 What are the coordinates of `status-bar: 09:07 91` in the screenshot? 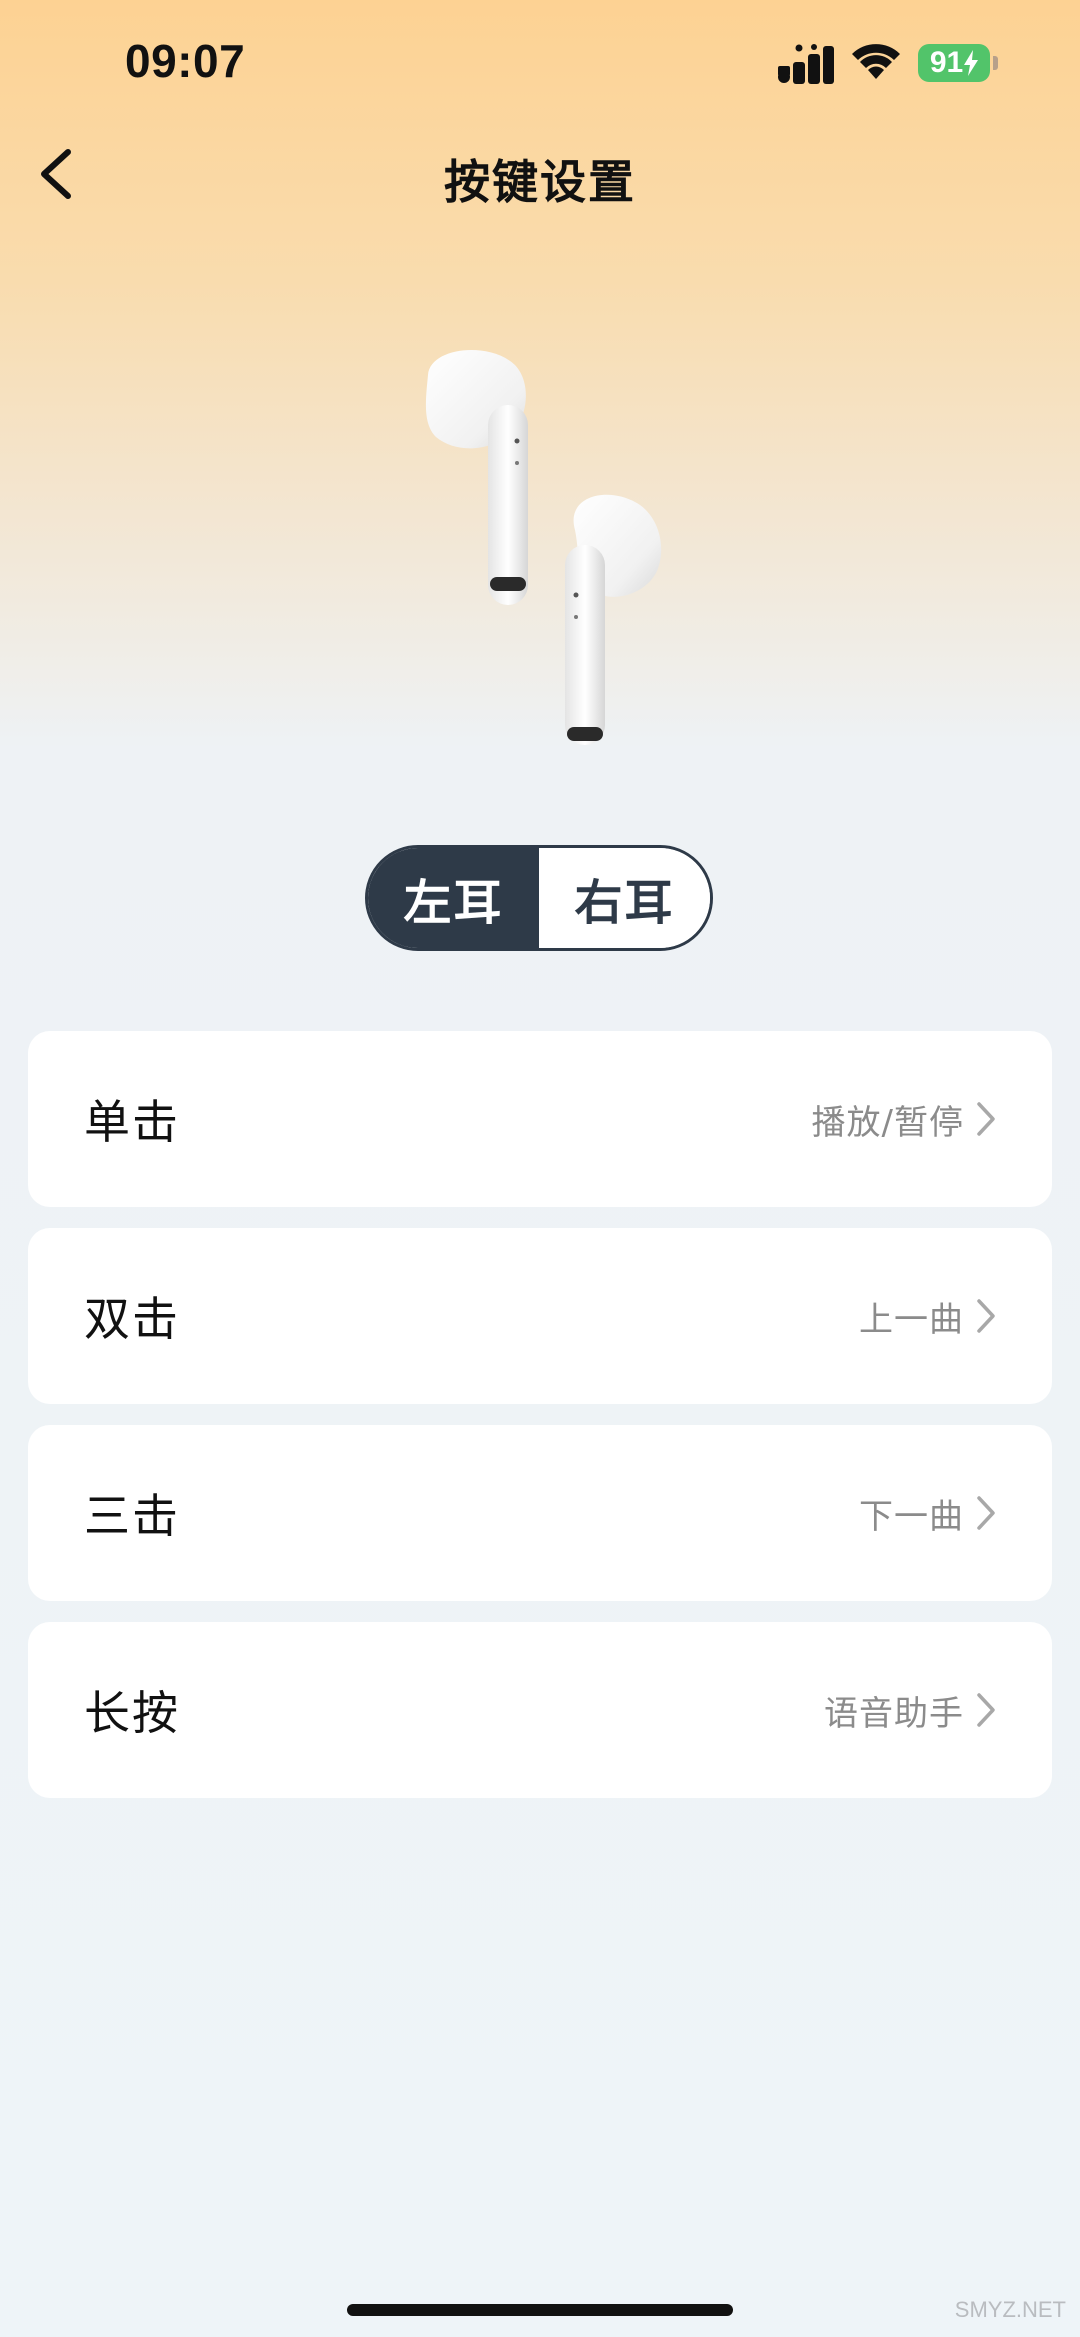 It's located at (540, 65).